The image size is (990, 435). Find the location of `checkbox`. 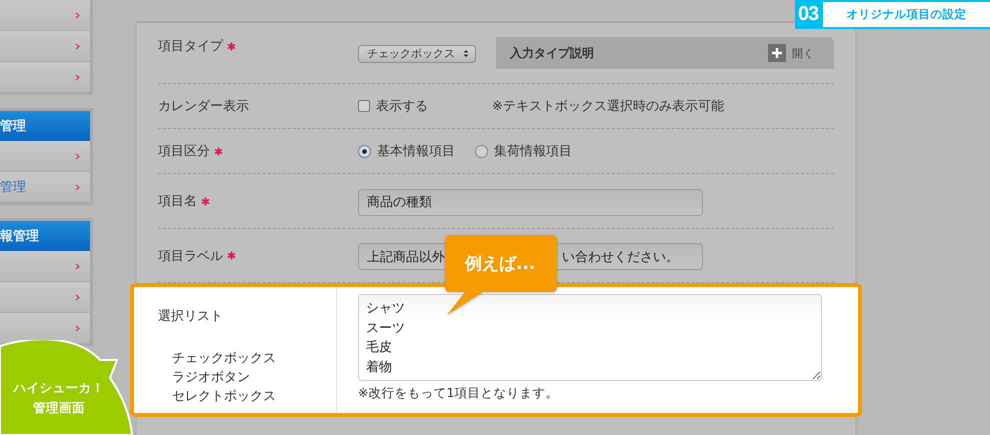

checkbox is located at coordinates (364, 106).